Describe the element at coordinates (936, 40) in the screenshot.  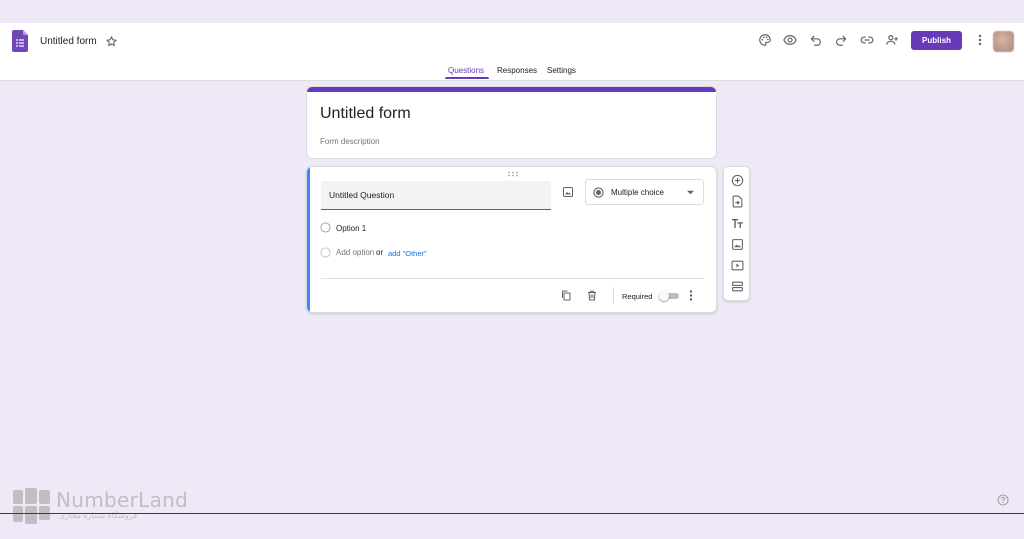
I see `publish-button: Publish` at that location.